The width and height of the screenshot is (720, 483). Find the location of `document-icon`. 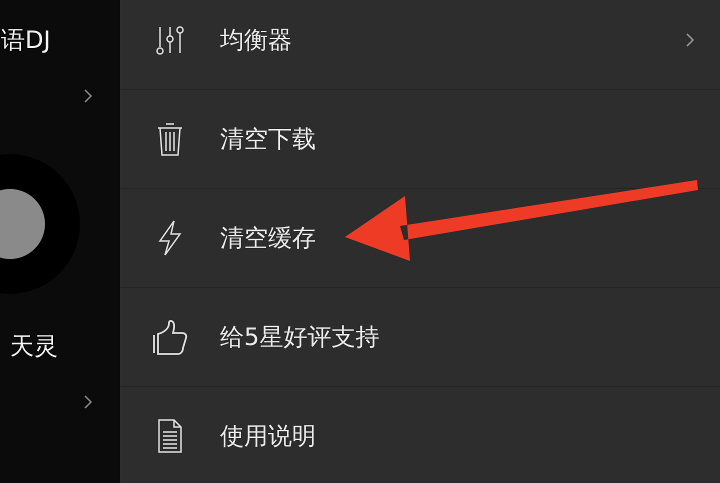

document-icon is located at coordinates (170, 436).